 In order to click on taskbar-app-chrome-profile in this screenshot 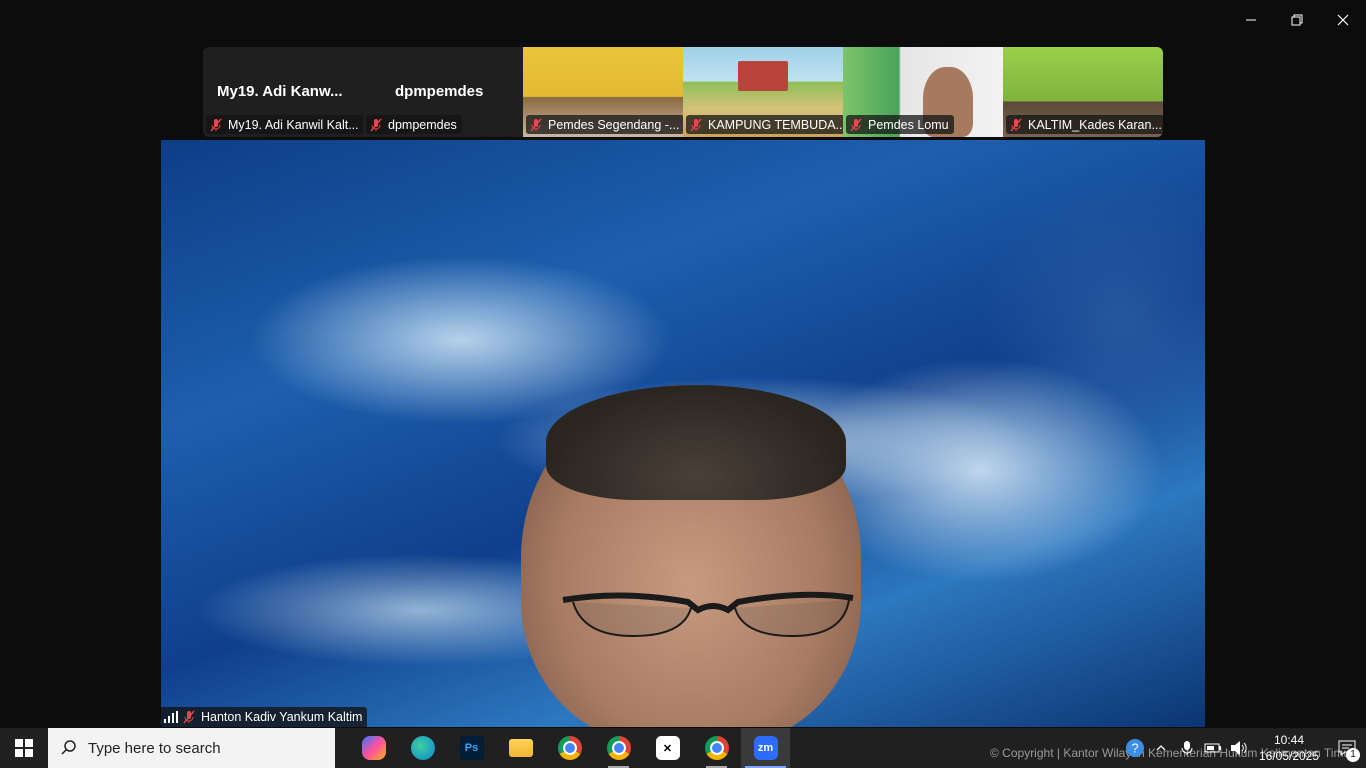, I will do `click(618, 748)`.